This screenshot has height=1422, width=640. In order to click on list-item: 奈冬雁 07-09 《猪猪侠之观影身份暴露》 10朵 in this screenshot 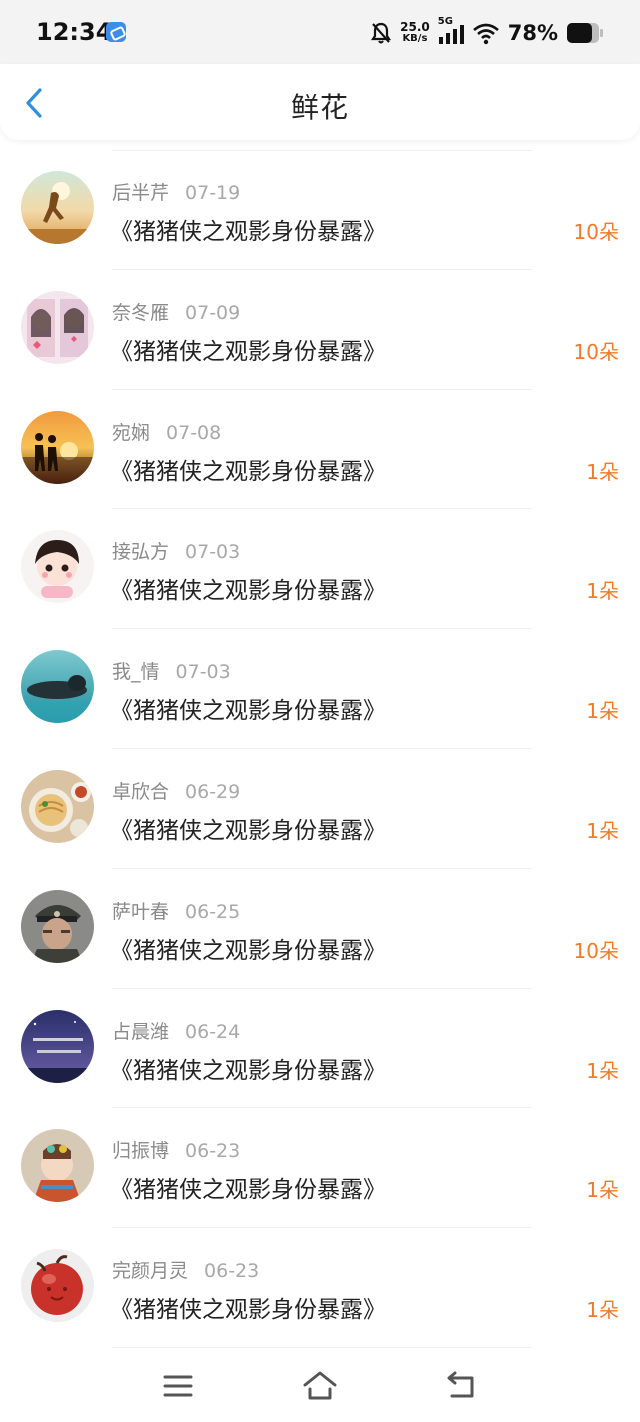, I will do `click(320, 330)`.